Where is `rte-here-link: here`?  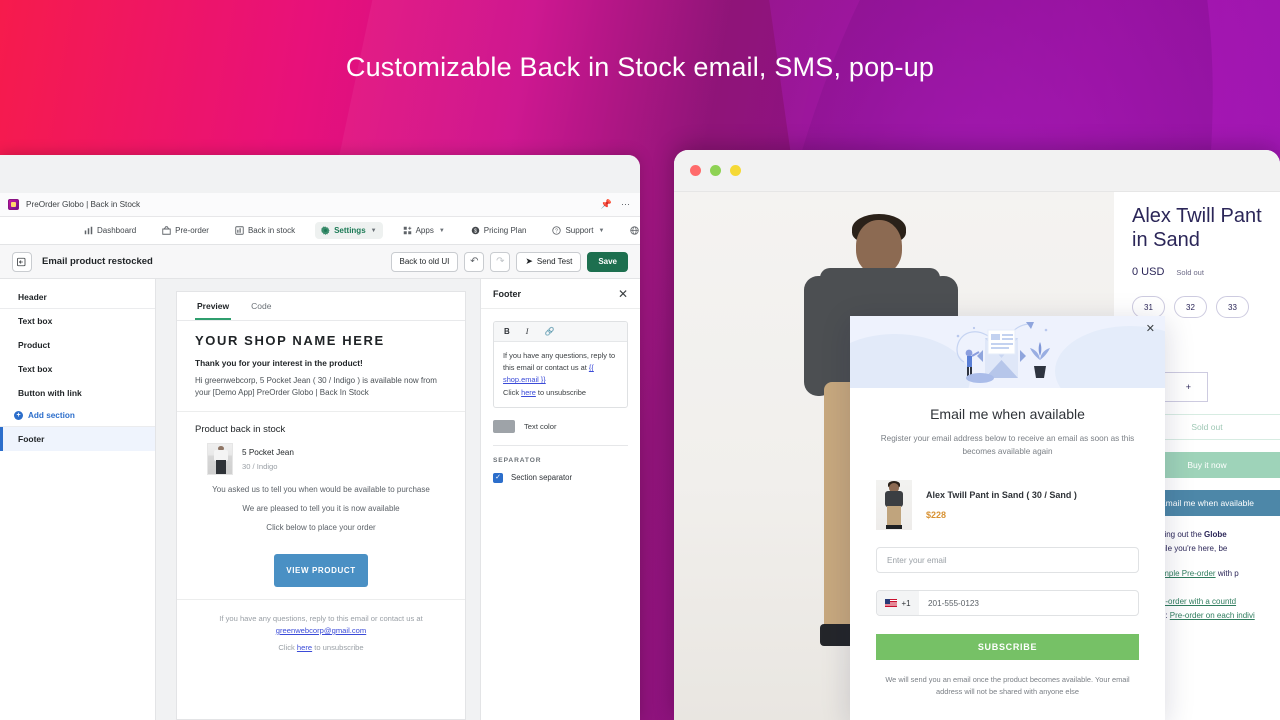
rte-here-link: here is located at coordinates (528, 392).